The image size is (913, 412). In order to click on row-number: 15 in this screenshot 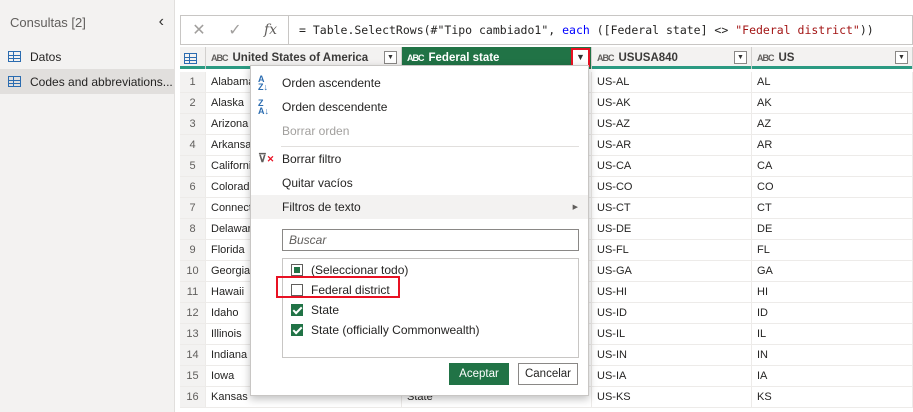, I will do `click(193, 376)`.